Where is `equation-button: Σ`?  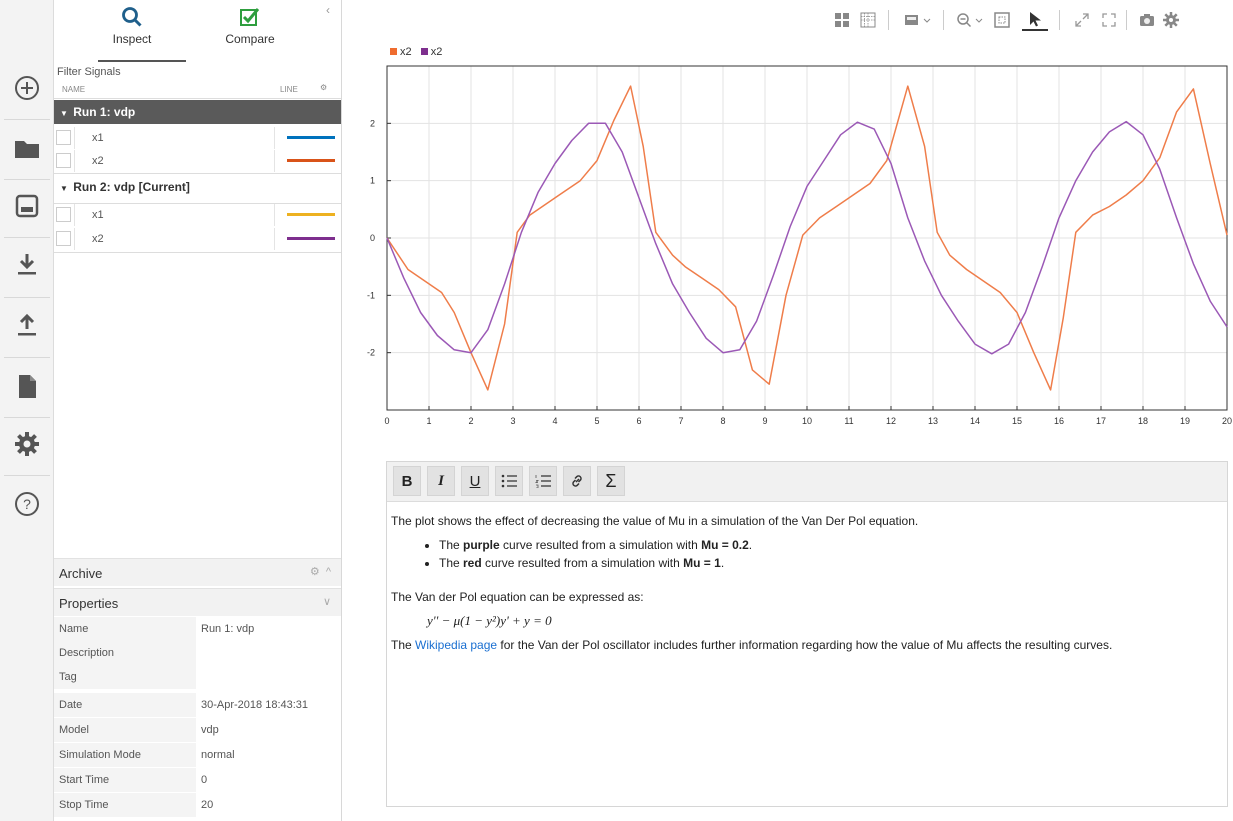 equation-button: Σ is located at coordinates (611, 481).